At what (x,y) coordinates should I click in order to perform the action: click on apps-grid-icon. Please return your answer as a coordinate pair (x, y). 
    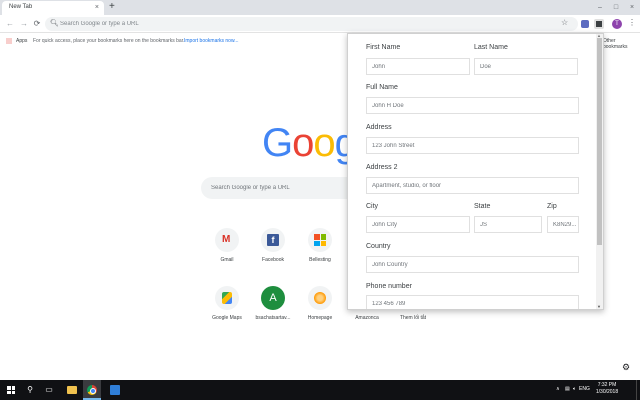
    Looking at the image, I should click on (9, 41).